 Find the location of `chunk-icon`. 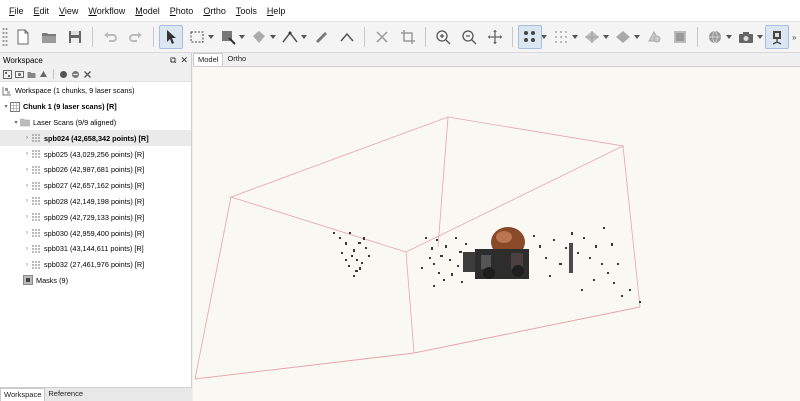

chunk-icon is located at coordinates (15, 106).